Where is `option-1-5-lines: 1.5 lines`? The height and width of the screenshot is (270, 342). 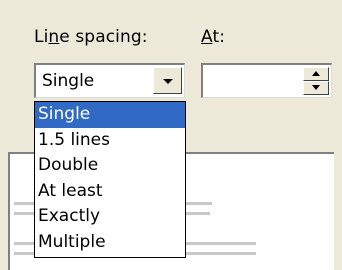 option-1-5-lines: 1.5 lines is located at coordinates (110, 141).